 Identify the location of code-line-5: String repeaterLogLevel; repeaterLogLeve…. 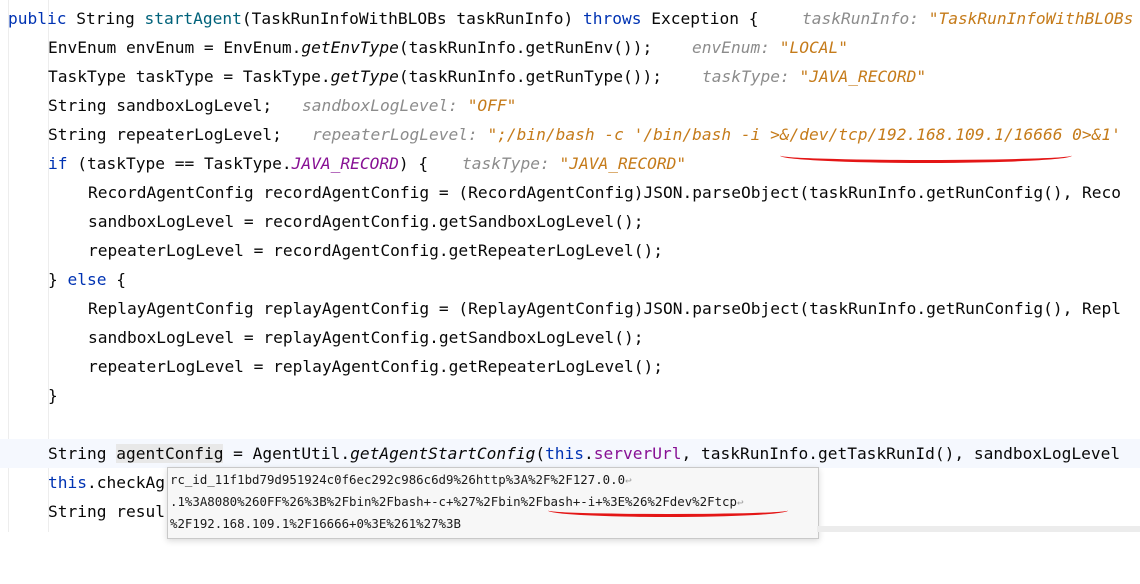
(570, 134).